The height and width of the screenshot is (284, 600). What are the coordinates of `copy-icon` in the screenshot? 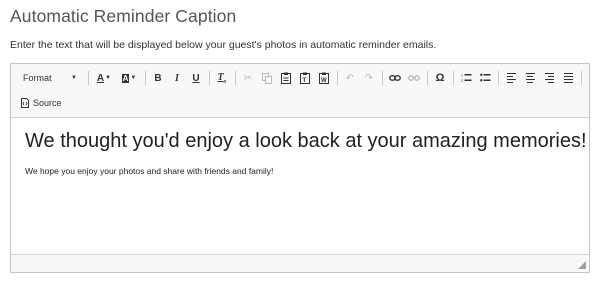 It's located at (267, 78).